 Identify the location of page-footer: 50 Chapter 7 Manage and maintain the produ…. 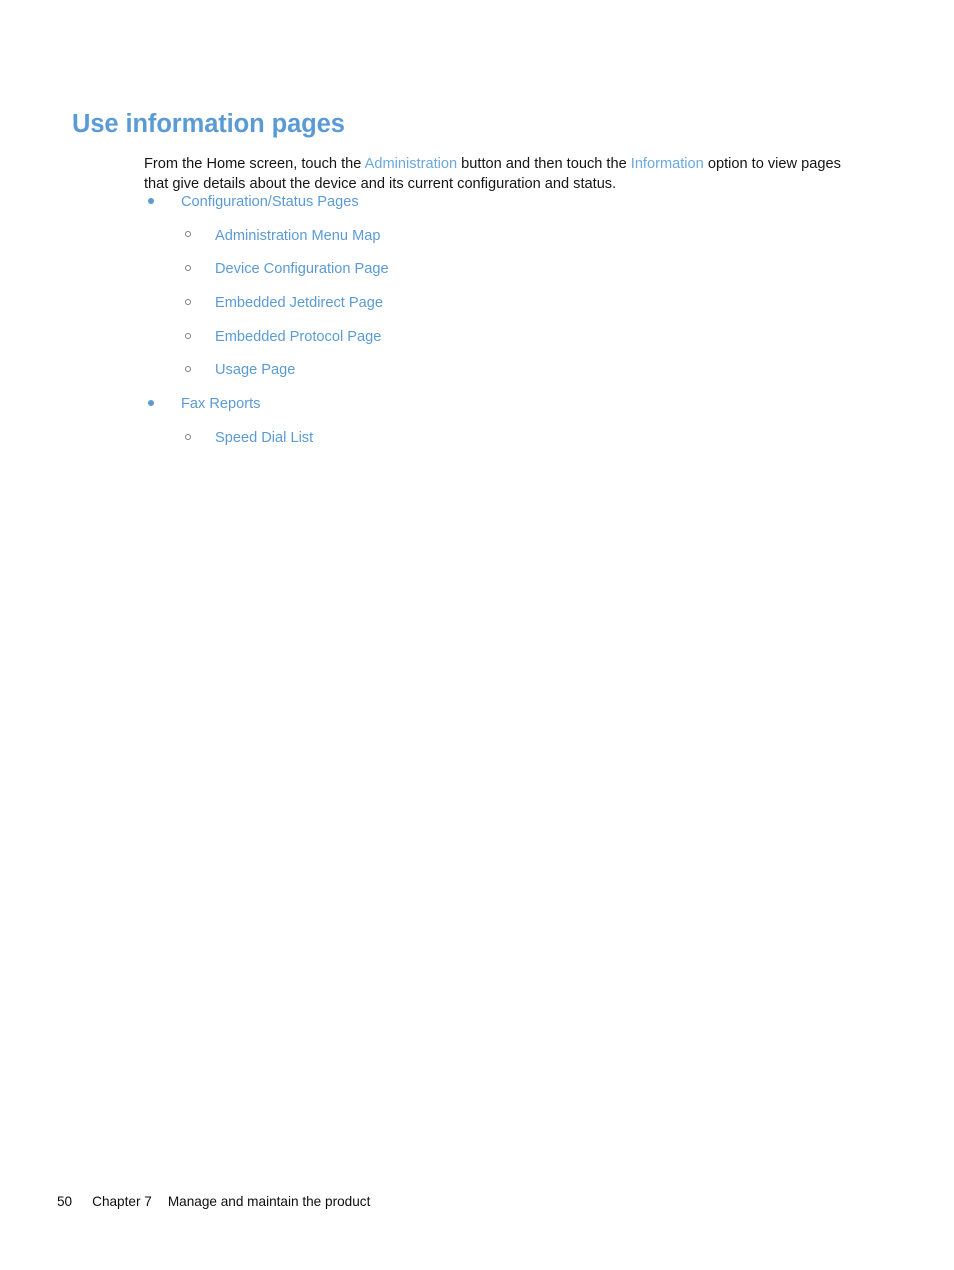
(213, 1202).